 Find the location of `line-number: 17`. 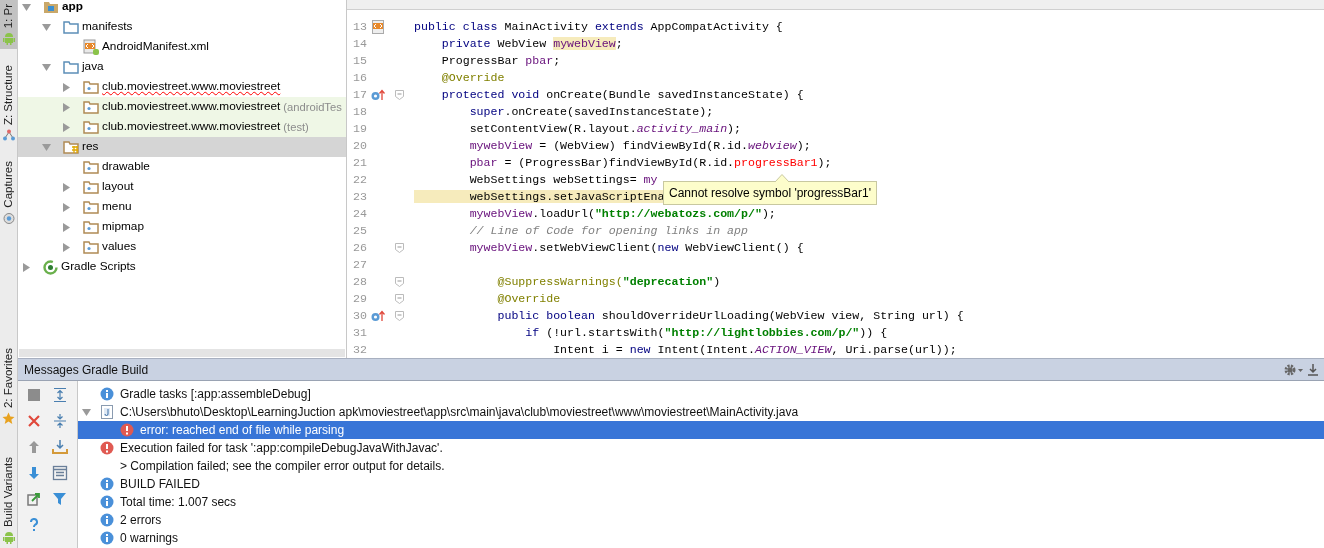

line-number: 17 is located at coordinates (359, 94).